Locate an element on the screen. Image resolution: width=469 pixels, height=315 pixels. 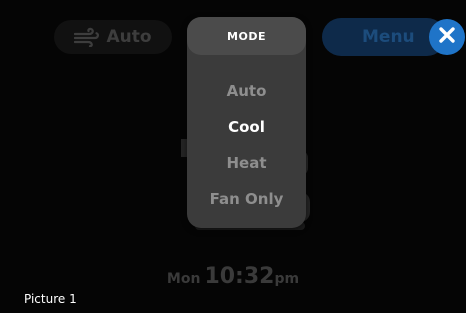
mode-option-cool: Cool is located at coordinates (246, 127).